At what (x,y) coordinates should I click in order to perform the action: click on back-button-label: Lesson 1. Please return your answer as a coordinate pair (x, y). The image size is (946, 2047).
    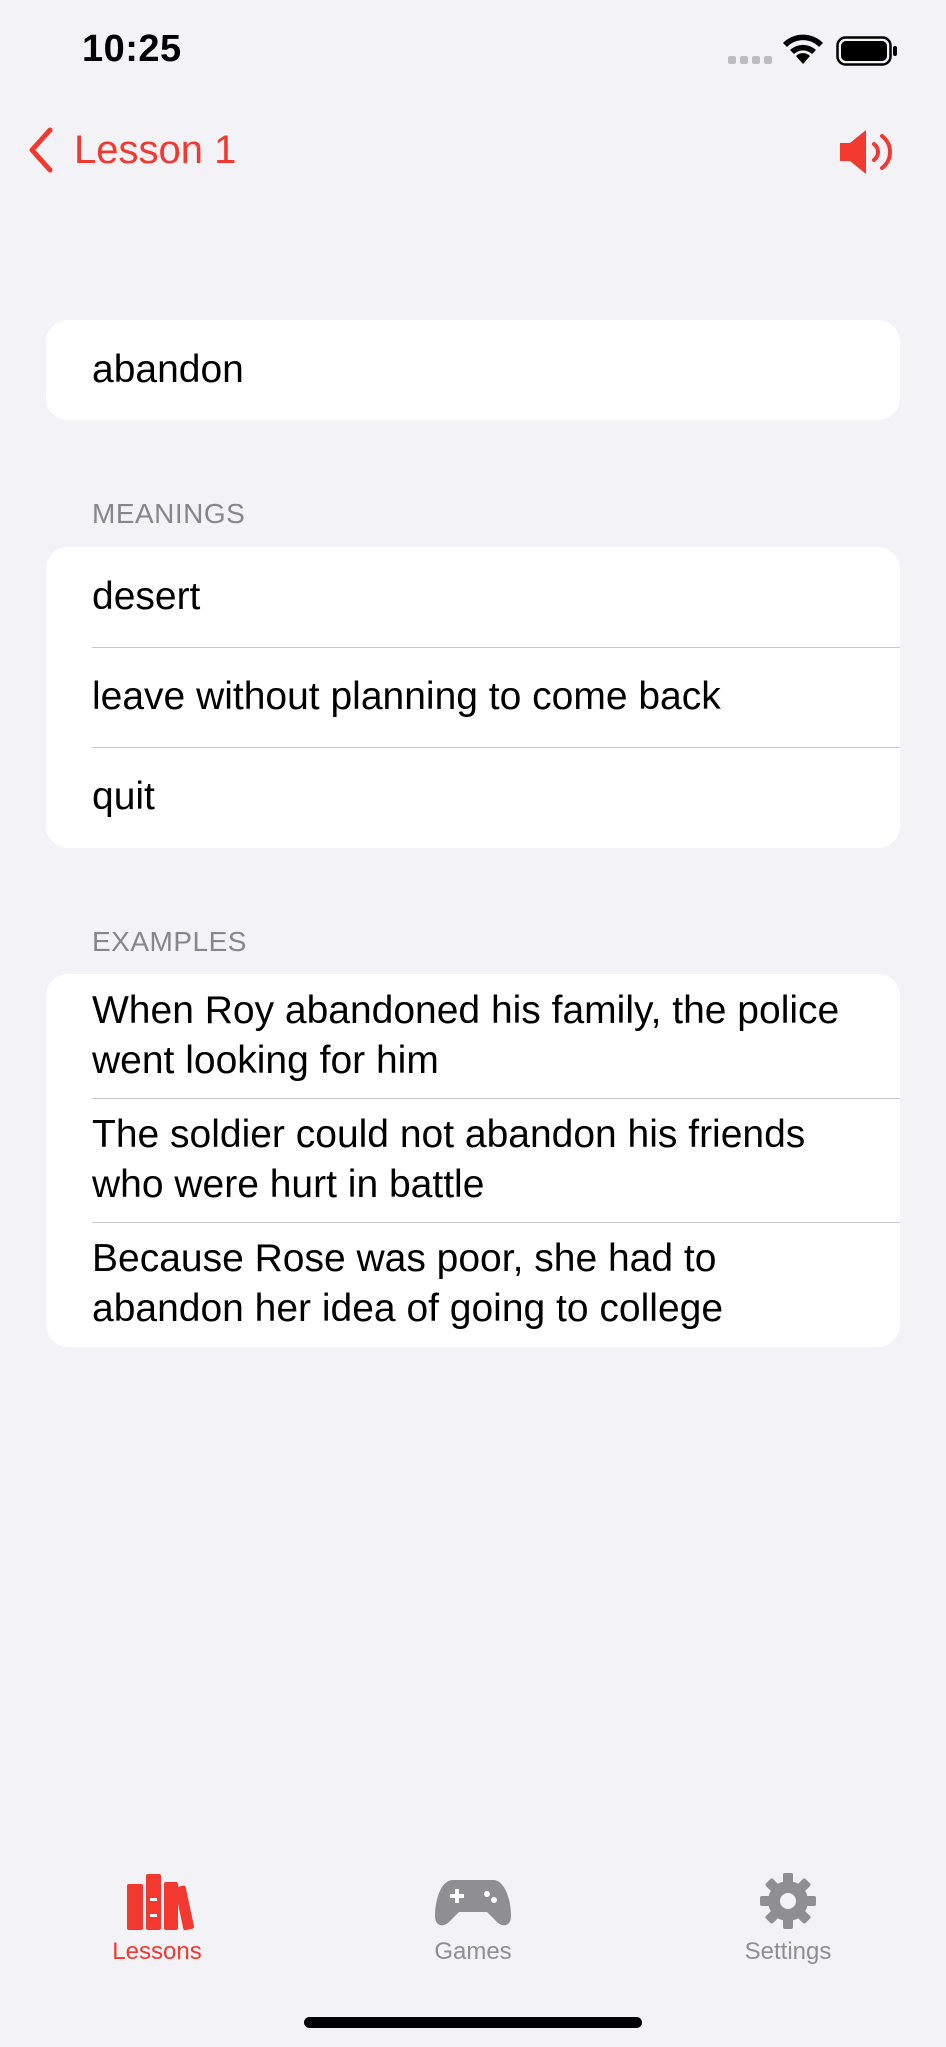
    Looking at the image, I should click on (155, 149).